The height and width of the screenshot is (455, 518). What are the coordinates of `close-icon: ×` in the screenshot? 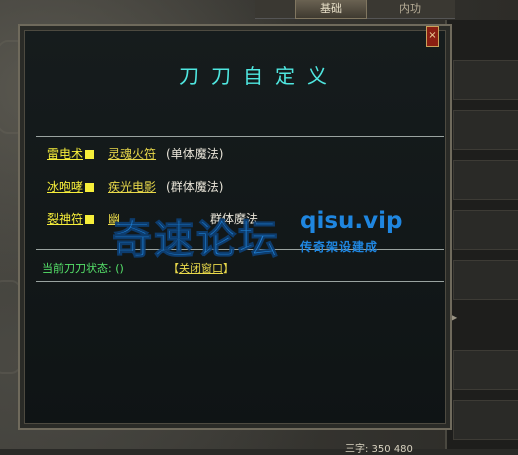 It's located at (432, 36).